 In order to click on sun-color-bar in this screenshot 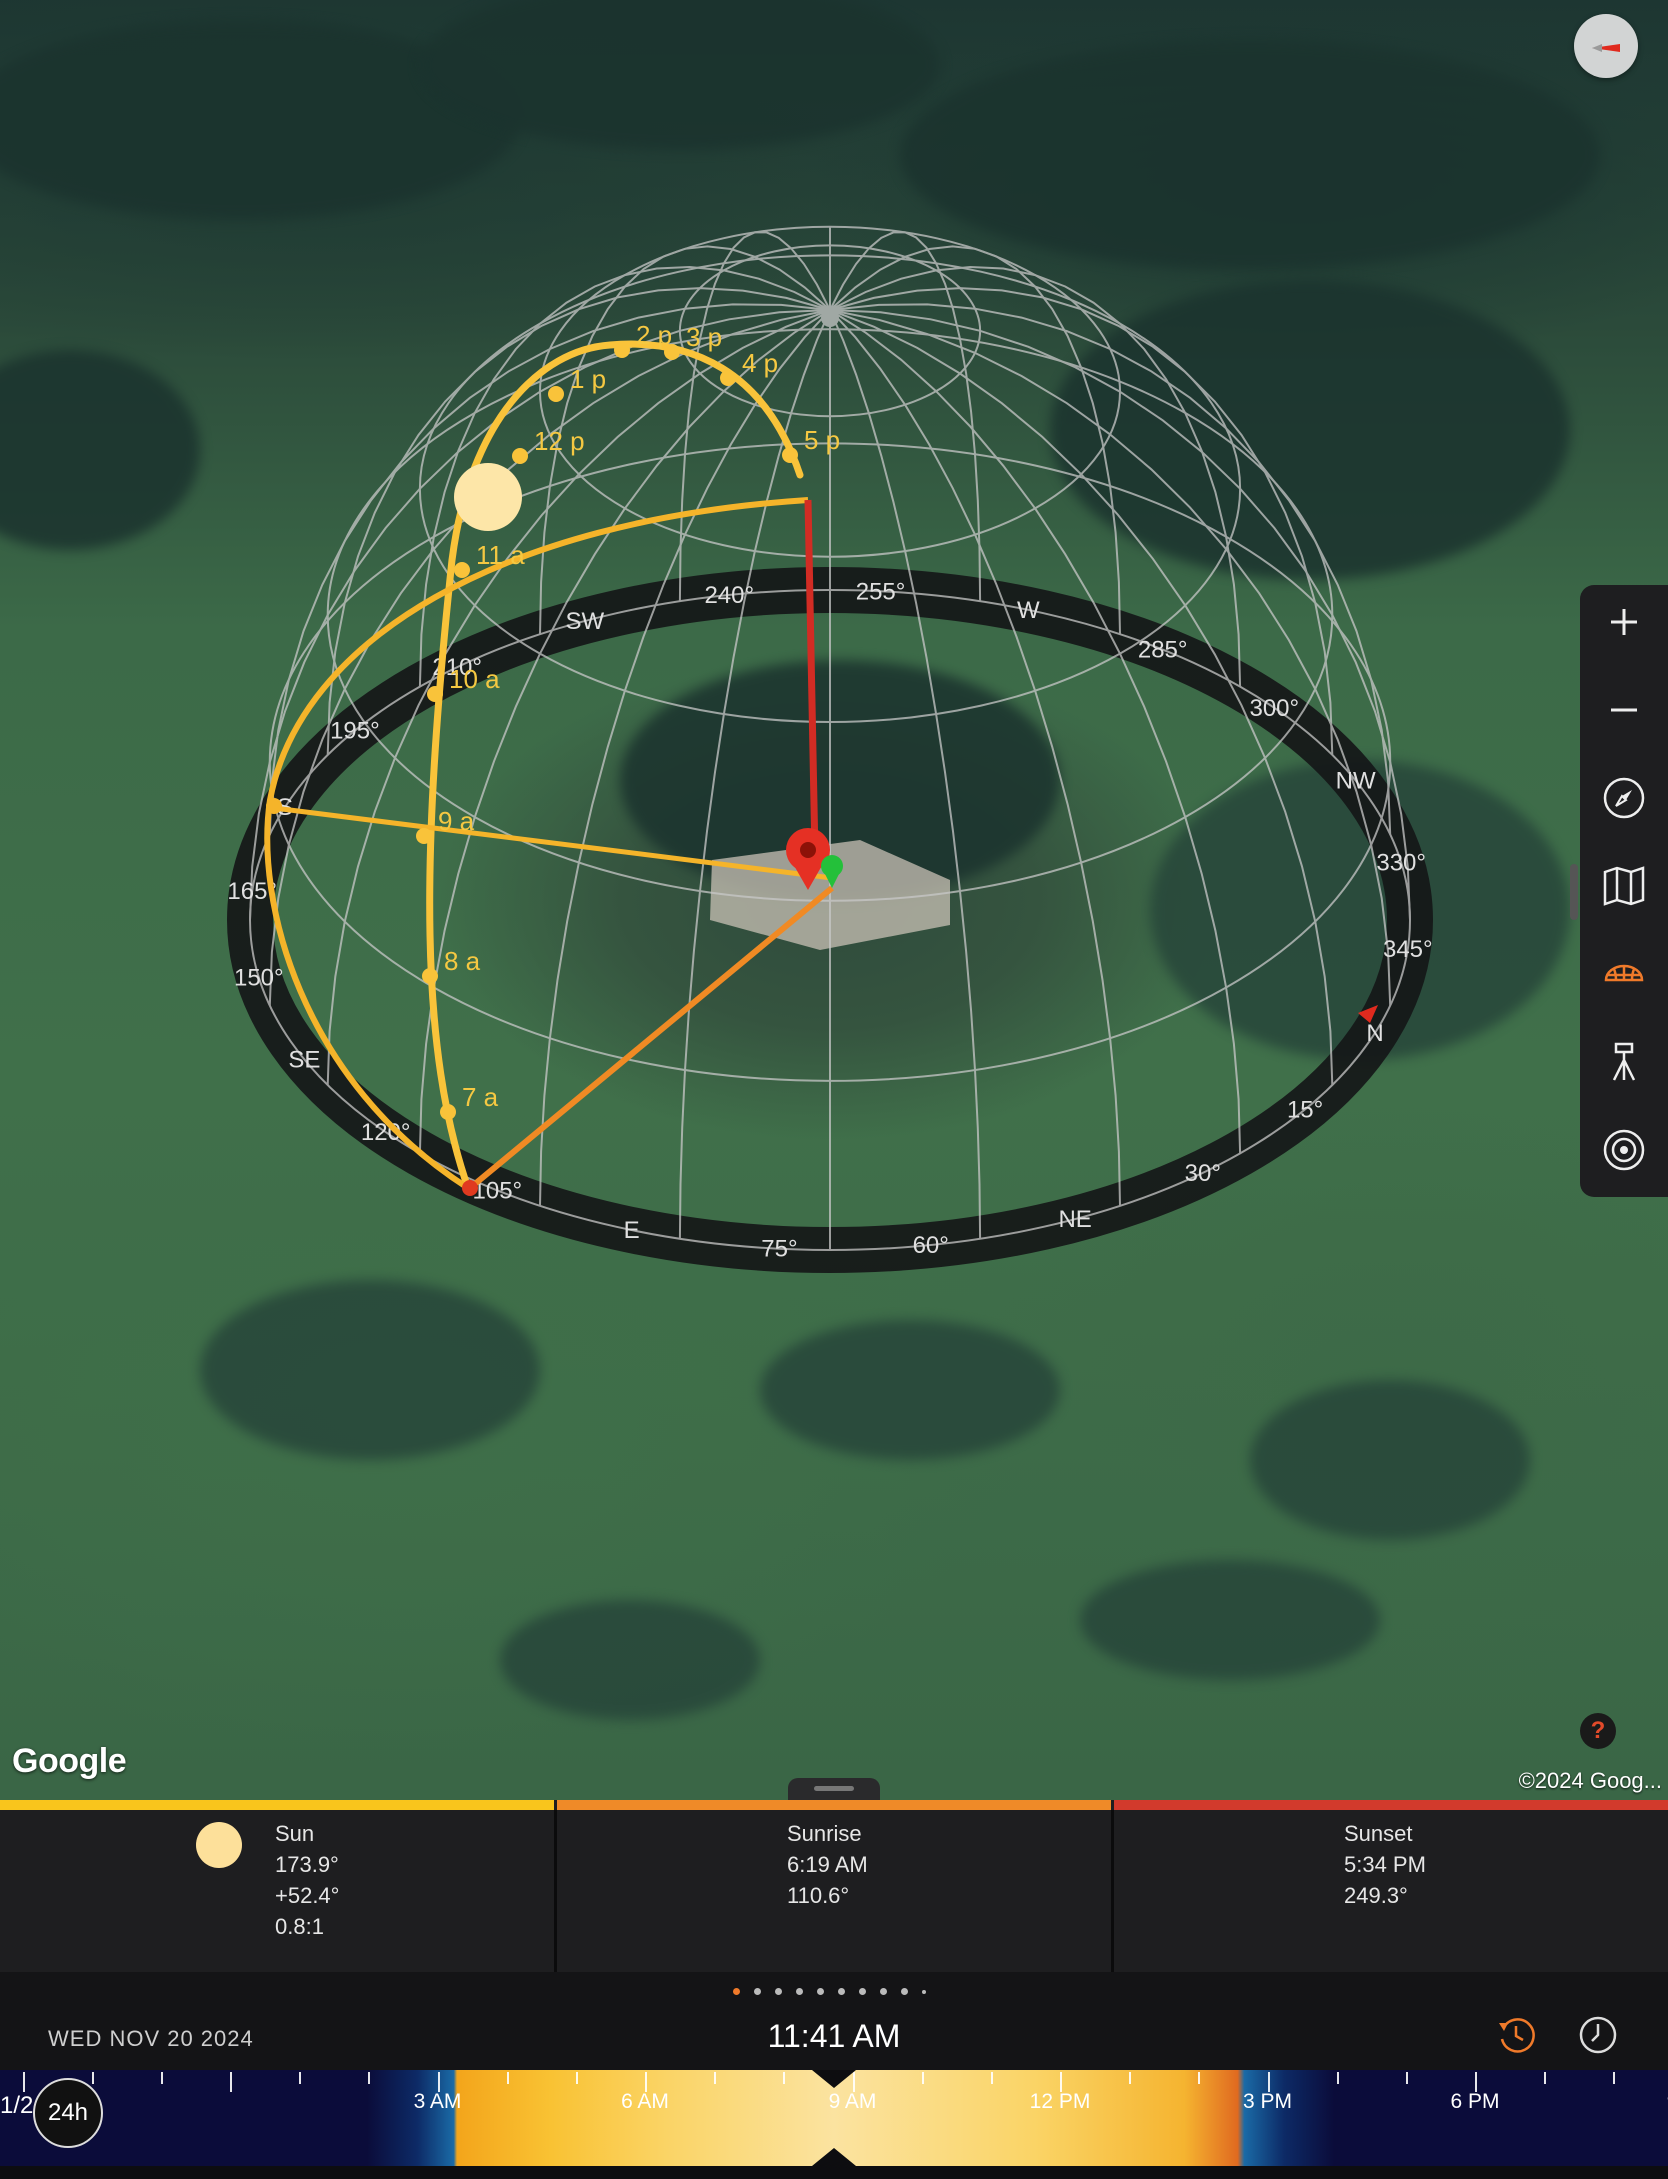, I will do `click(277, 1805)`.